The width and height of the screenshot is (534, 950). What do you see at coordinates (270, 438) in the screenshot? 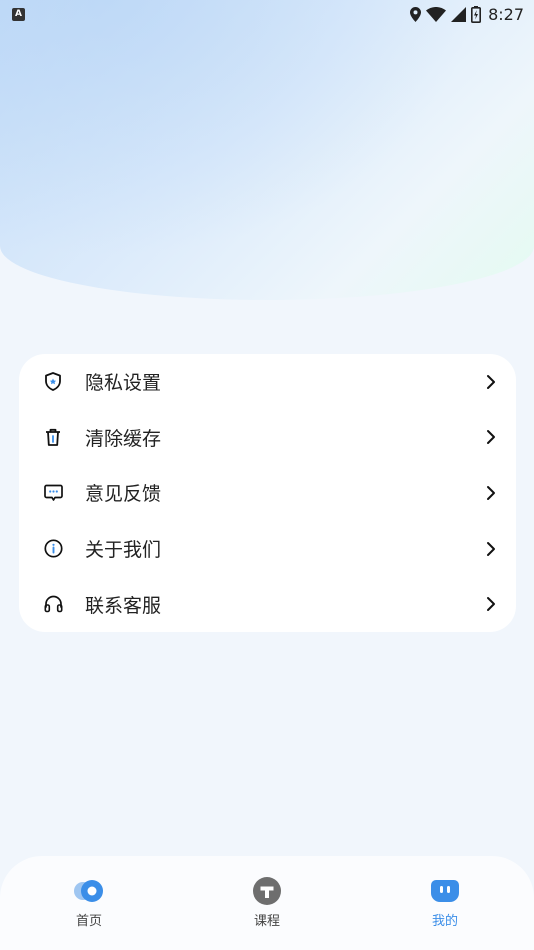
I see `menu-item-clear-cache: 清除缓存` at bounding box center [270, 438].